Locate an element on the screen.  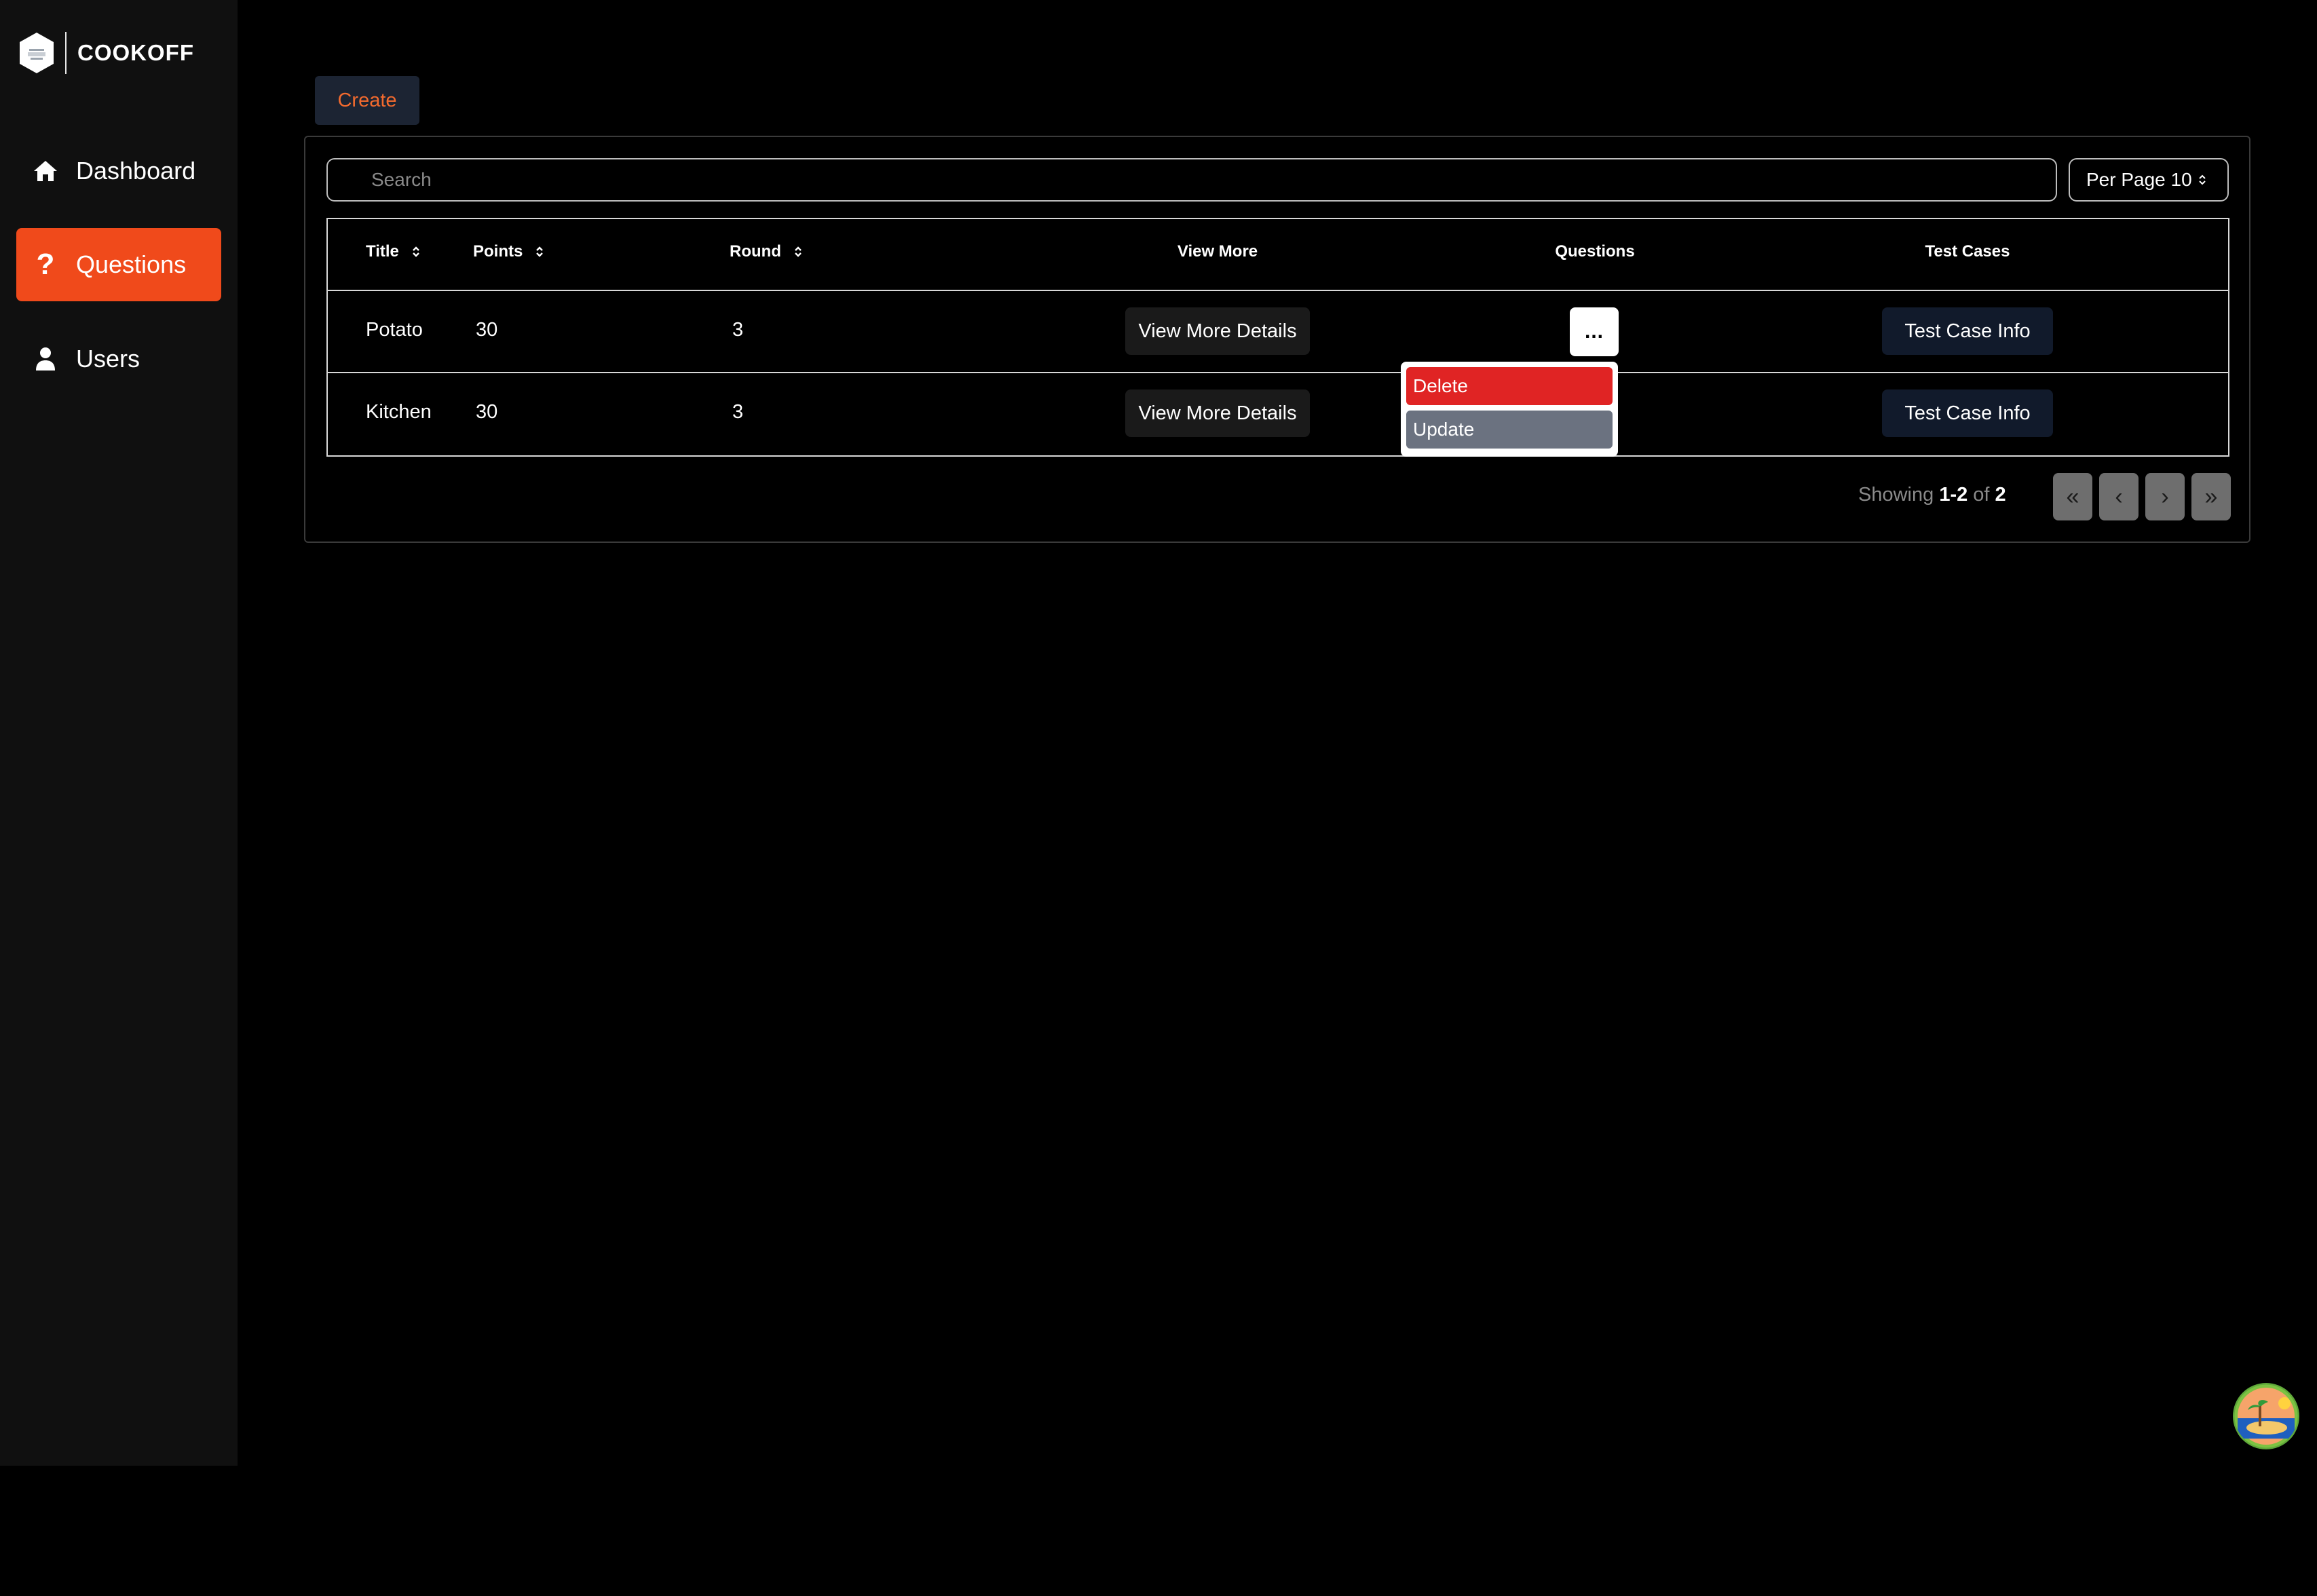
showing-range: 1-2 is located at coordinates (1954, 495).